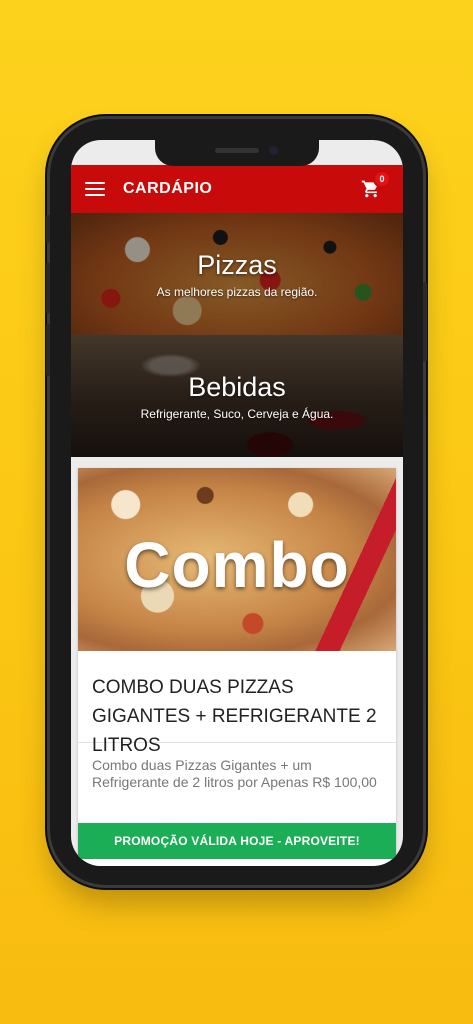 This screenshot has height=1024, width=473. I want to click on phone-power-button, so click(425, 322).